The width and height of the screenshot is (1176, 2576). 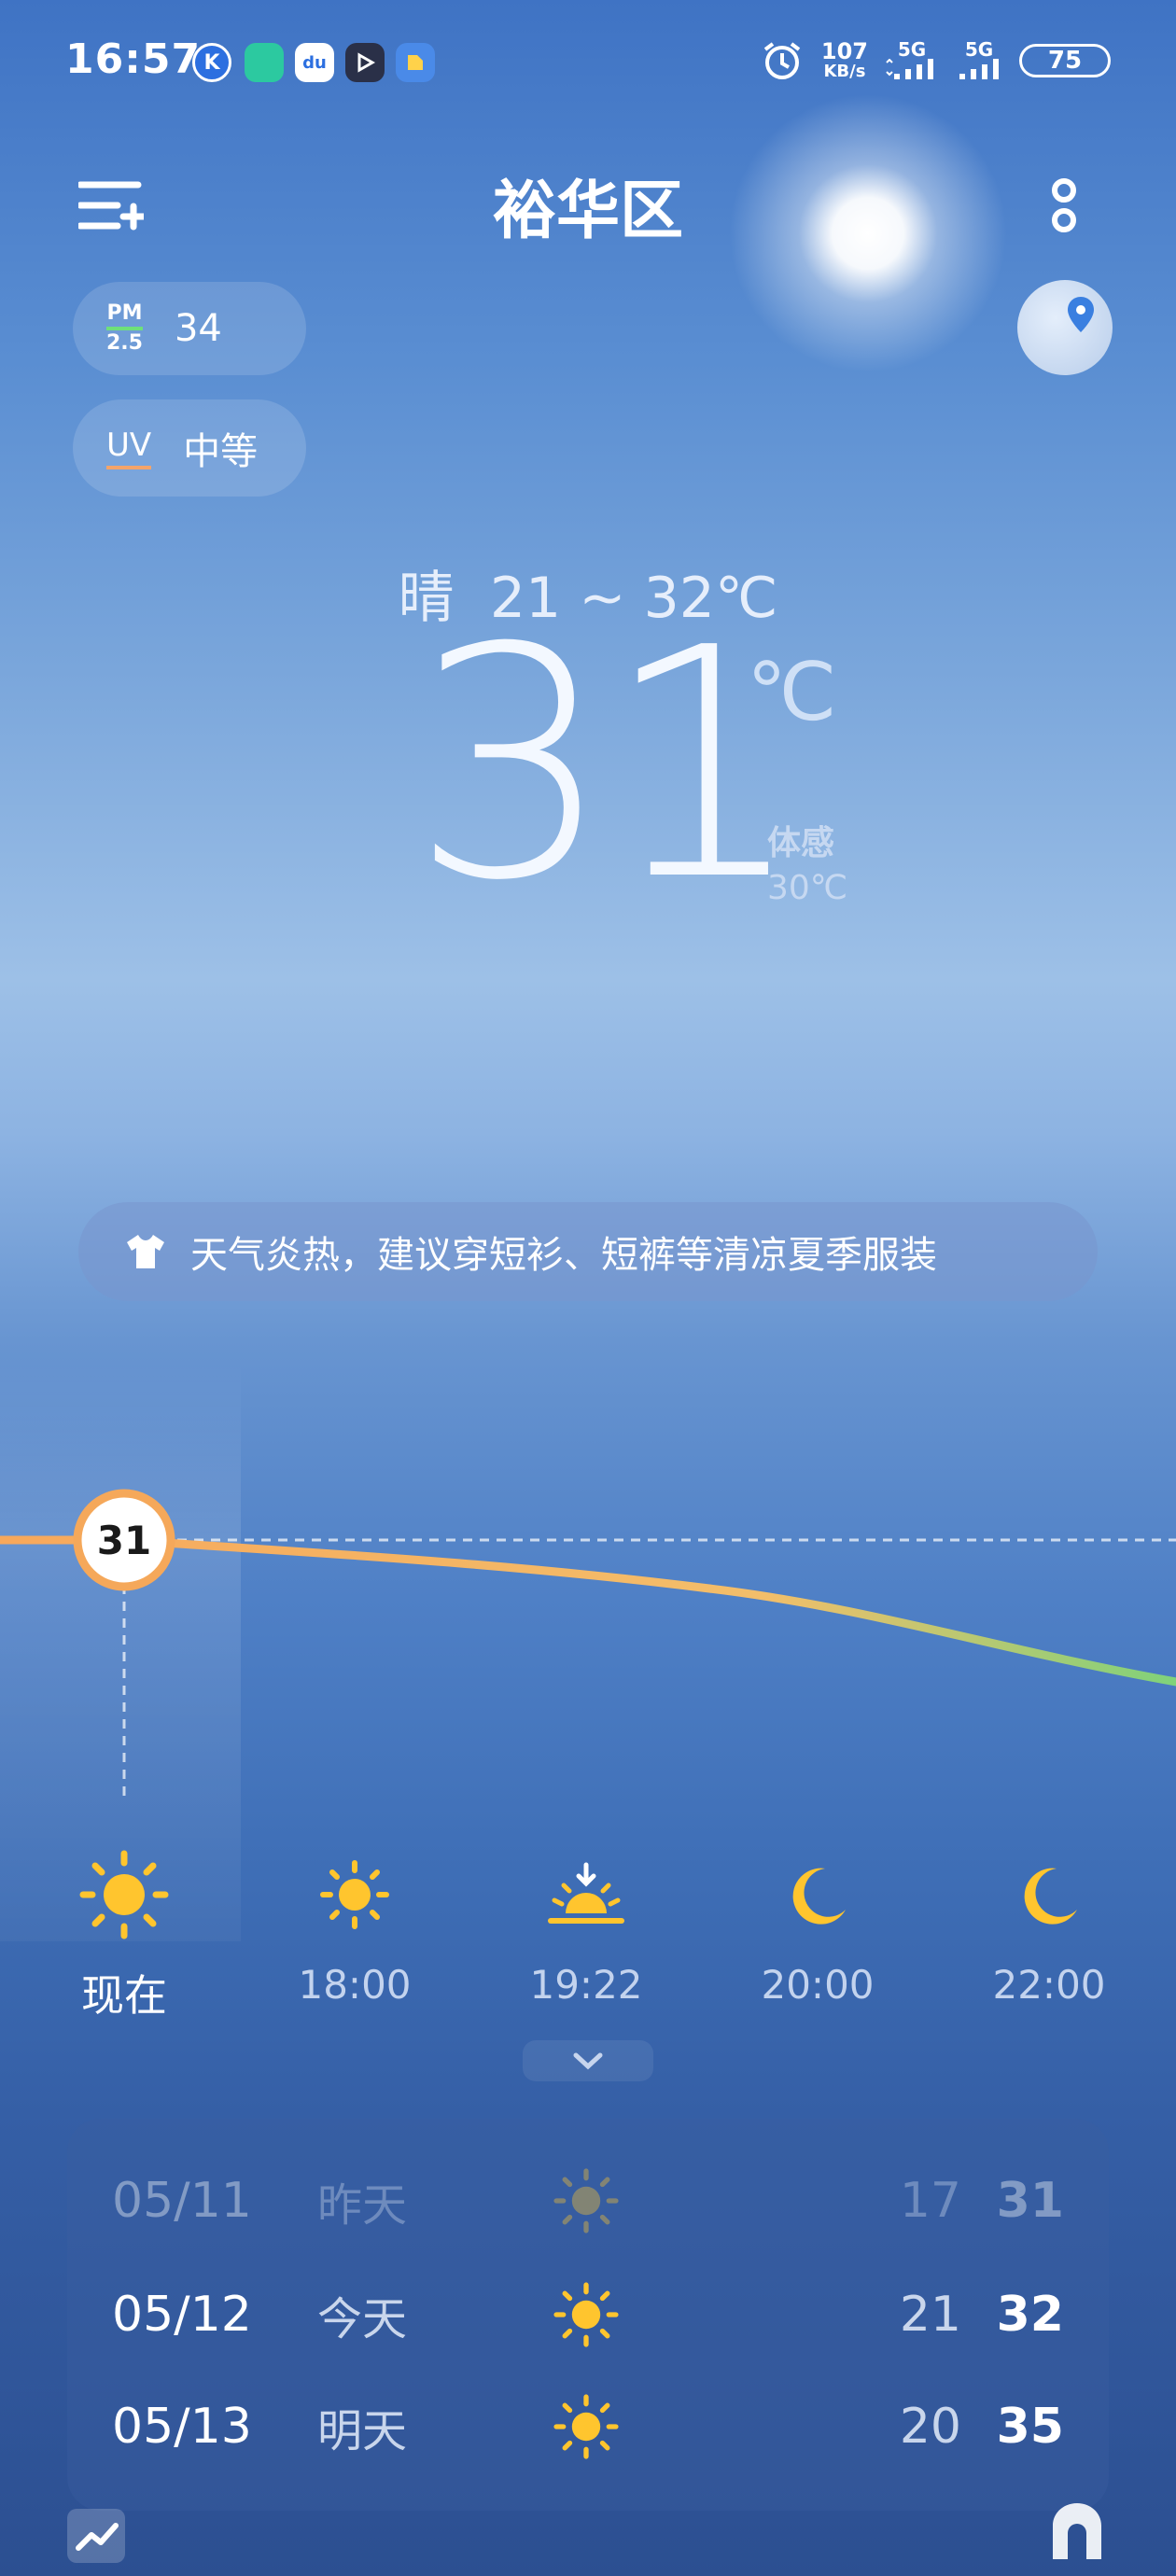 I want to click on more-button, so click(x=1064, y=205).